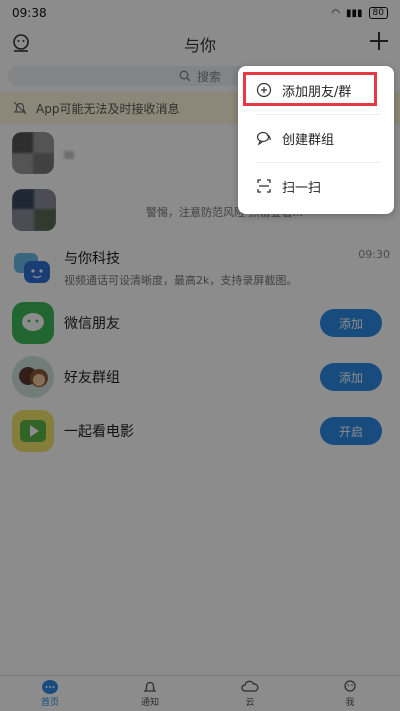  What do you see at coordinates (264, 186) in the screenshot?
I see `scan-icon` at bounding box center [264, 186].